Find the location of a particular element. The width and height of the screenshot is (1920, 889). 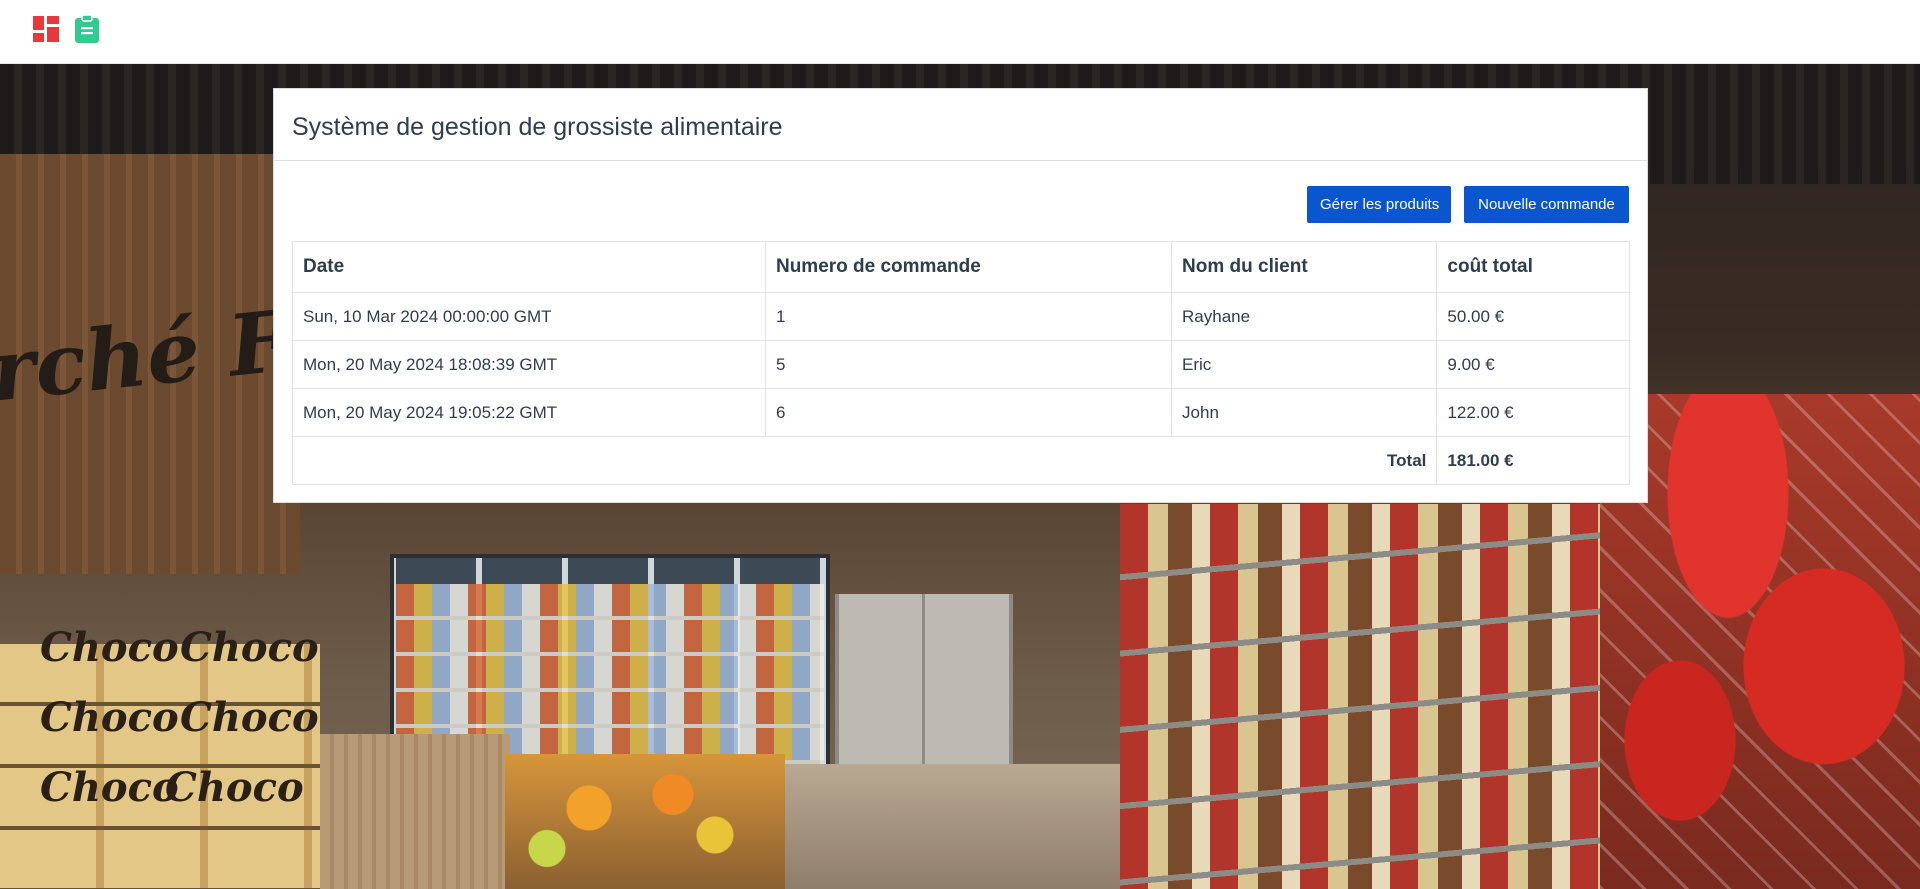

cell-order-number: 1 is located at coordinates (968, 316).